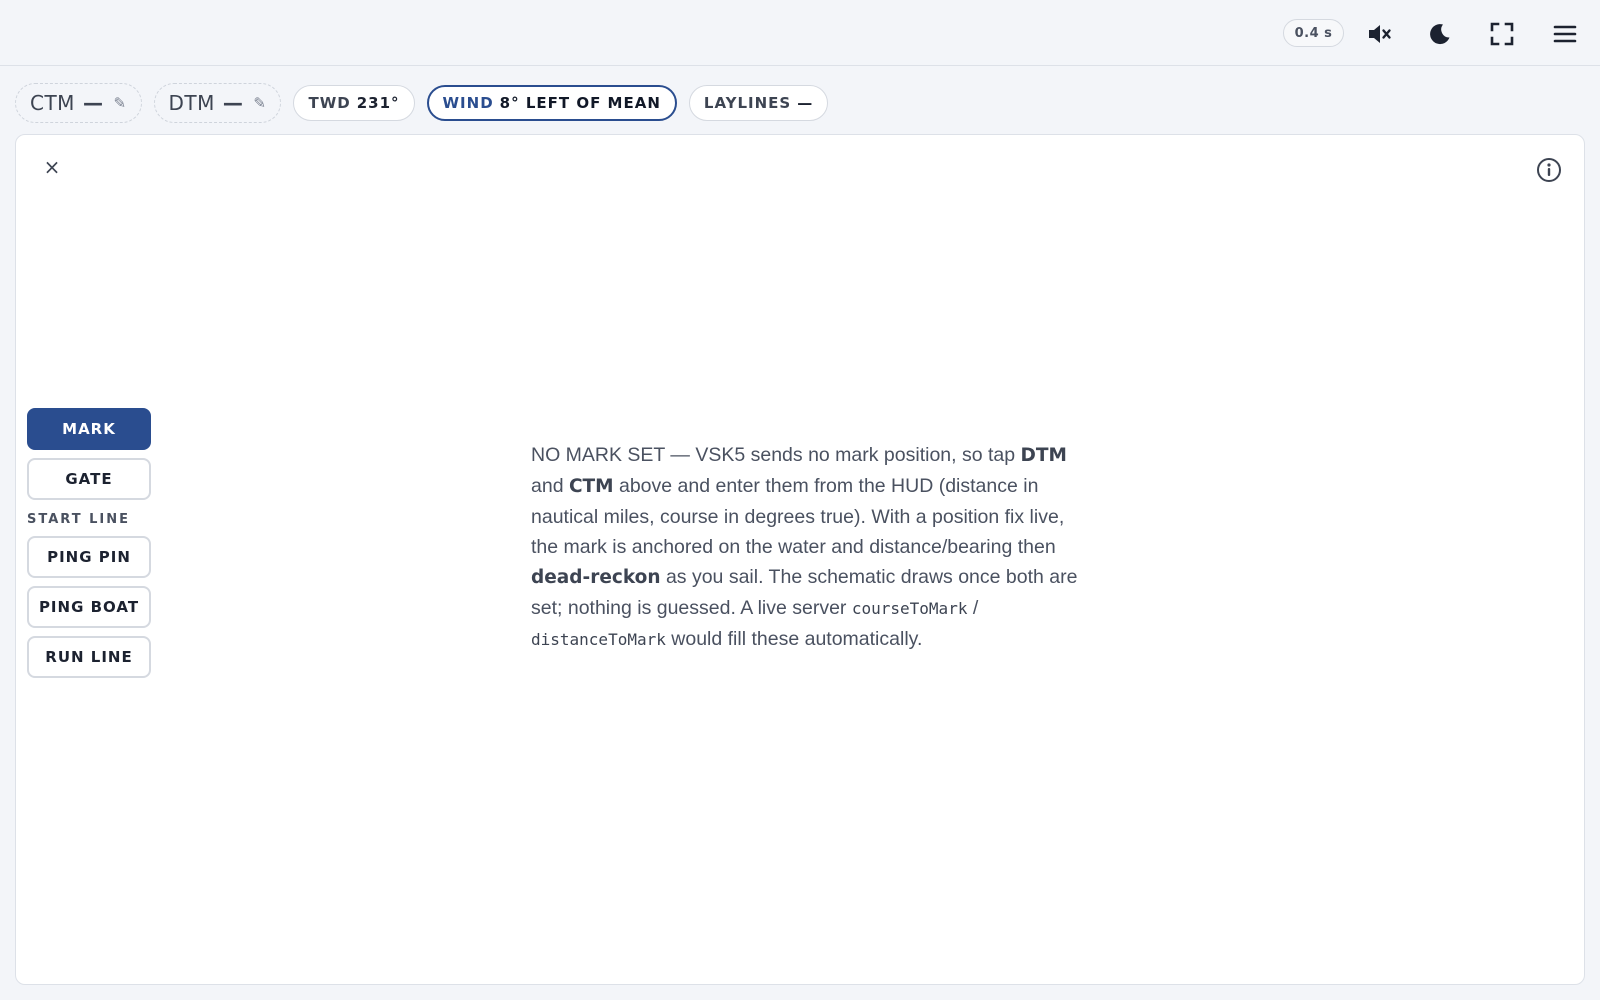 This screenshot has height=1000, width=1600. Describe the element at coordinates (217, 103) in the screenshot. I see `dtm-chip: DTM — ✎` at that location.